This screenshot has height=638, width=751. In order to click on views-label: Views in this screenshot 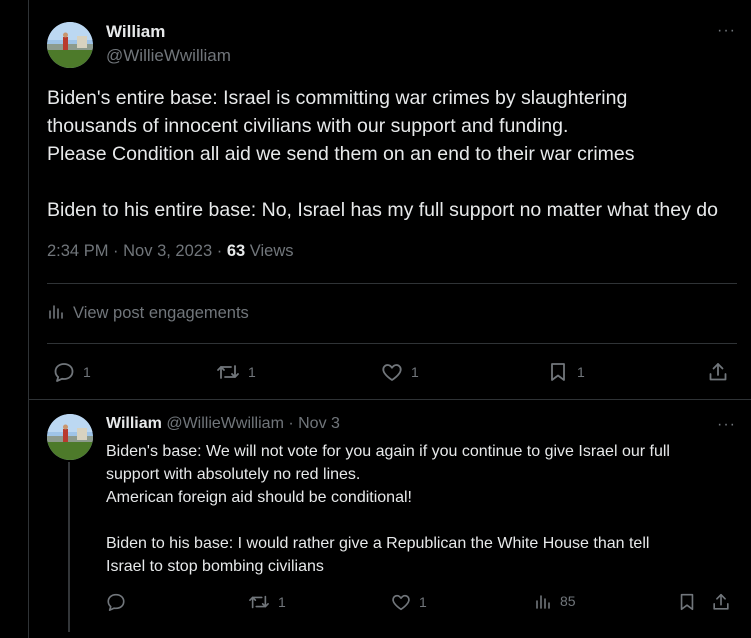, I will do `click(271, 251)`.